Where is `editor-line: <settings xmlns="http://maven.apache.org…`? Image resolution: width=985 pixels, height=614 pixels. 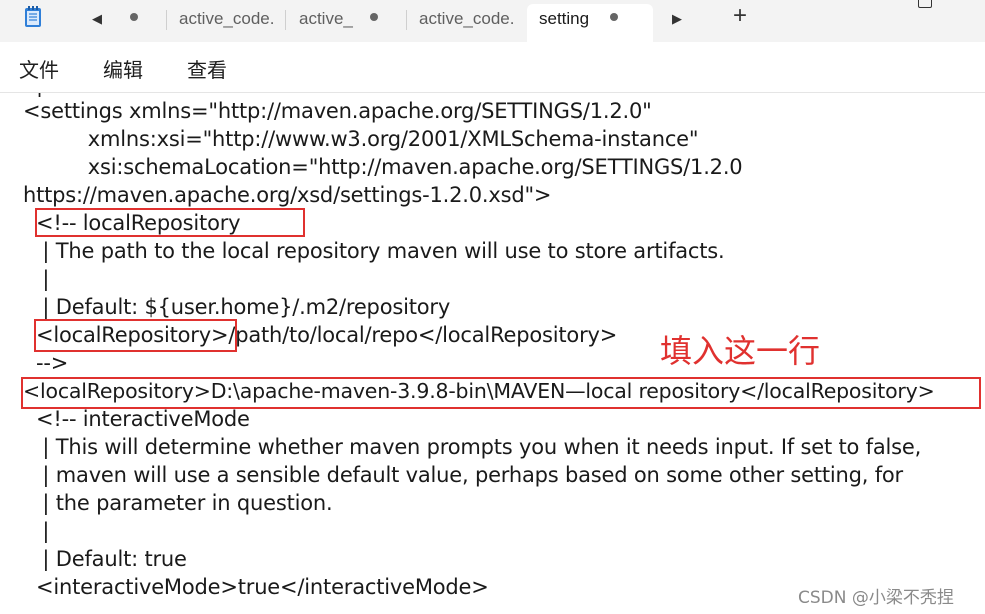
editor-line: <settings xmlns="http://maven.apache.org… is located at coordinates (337, 111).